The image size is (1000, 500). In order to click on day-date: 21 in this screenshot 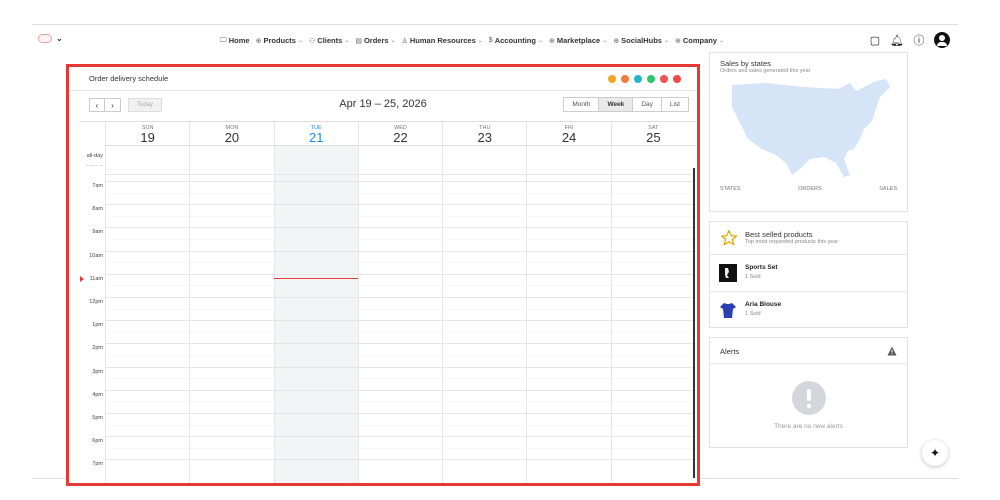, I will do `click(316, 137)`.